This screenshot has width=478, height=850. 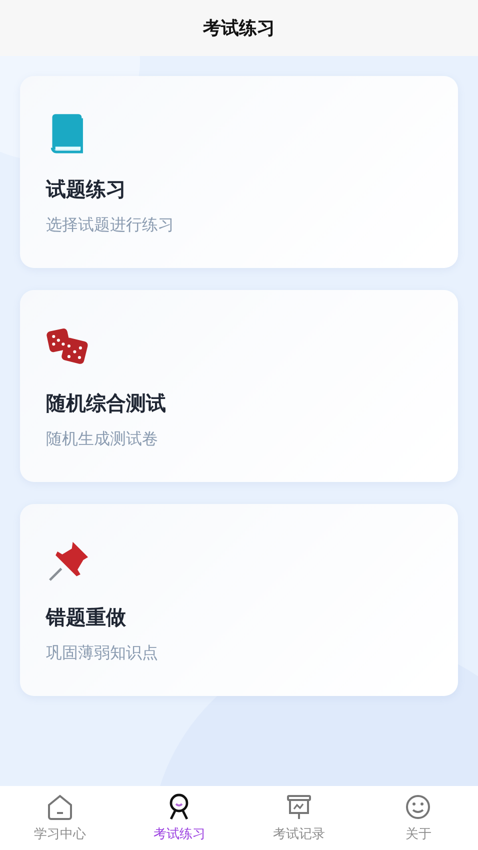 What do you see at coordinates (60, 807) in the screenshot?
I see `home-icon` at bounding box center [60, 807].